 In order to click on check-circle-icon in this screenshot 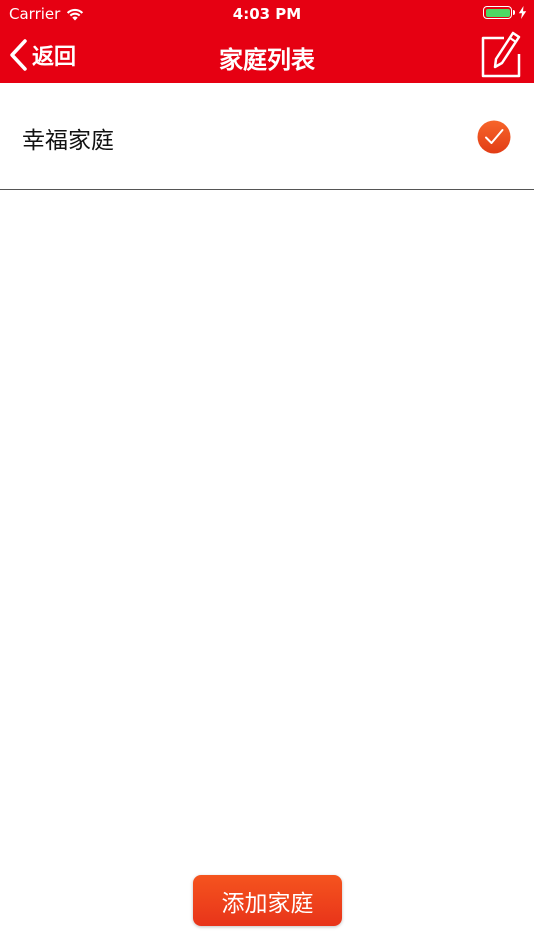, I will do `click(494, 137)`.